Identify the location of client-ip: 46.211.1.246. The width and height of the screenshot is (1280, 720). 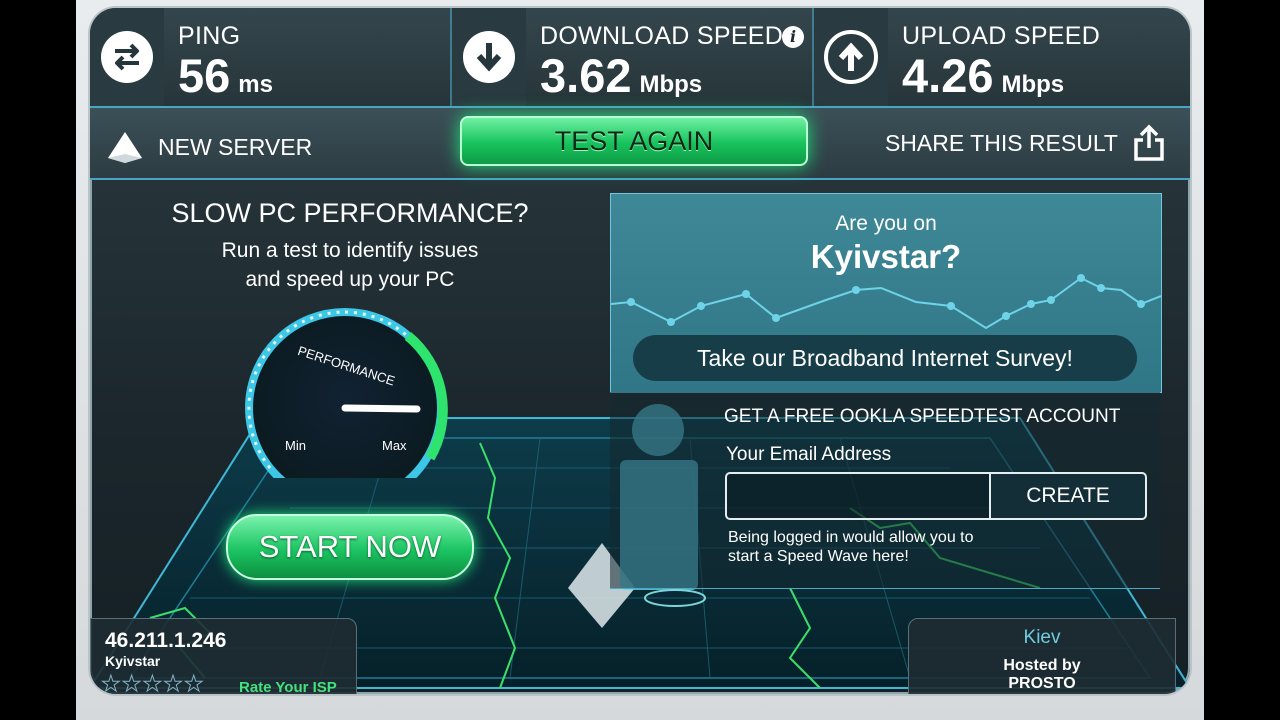
(166, 640).